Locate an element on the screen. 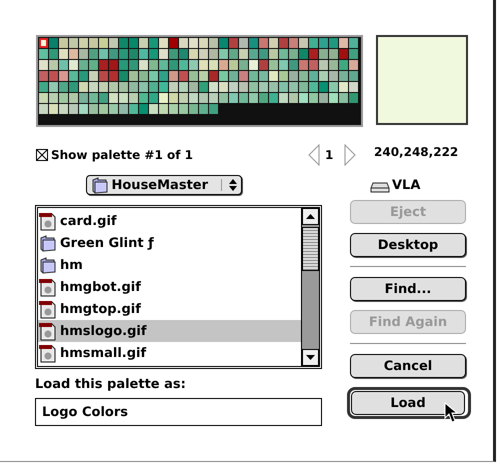 This screenshot has height=465, width=500. file-item: Green Glint ƒ is located at coordinates (169, 243).